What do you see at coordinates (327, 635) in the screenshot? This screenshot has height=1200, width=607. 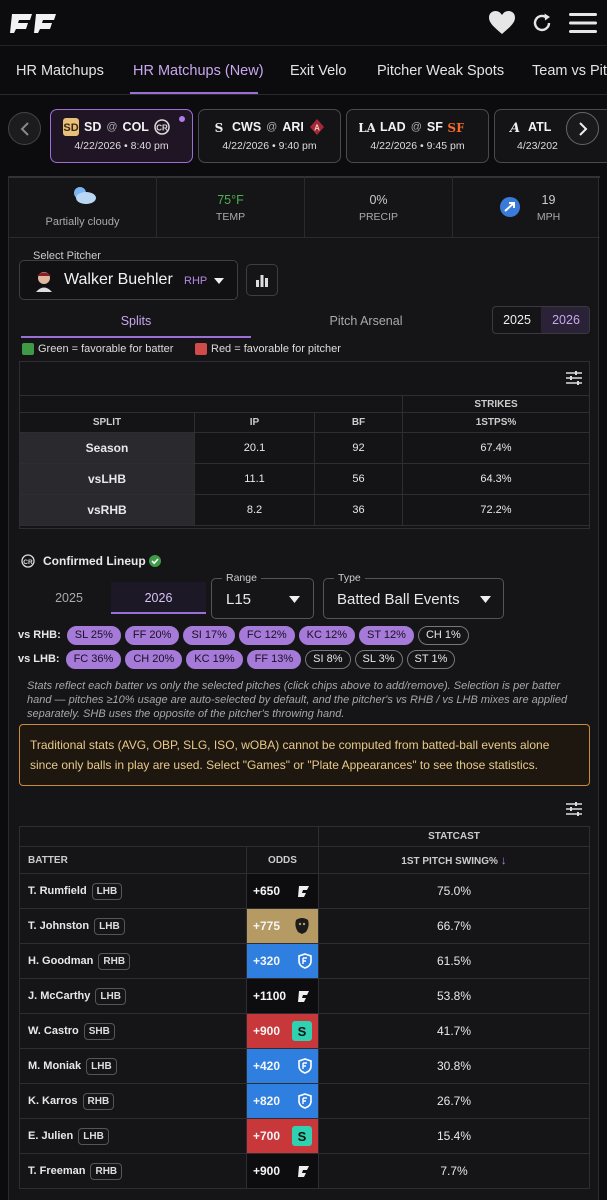 I see `pitch-chip: KC 12%` at bounding box center [327, 635].